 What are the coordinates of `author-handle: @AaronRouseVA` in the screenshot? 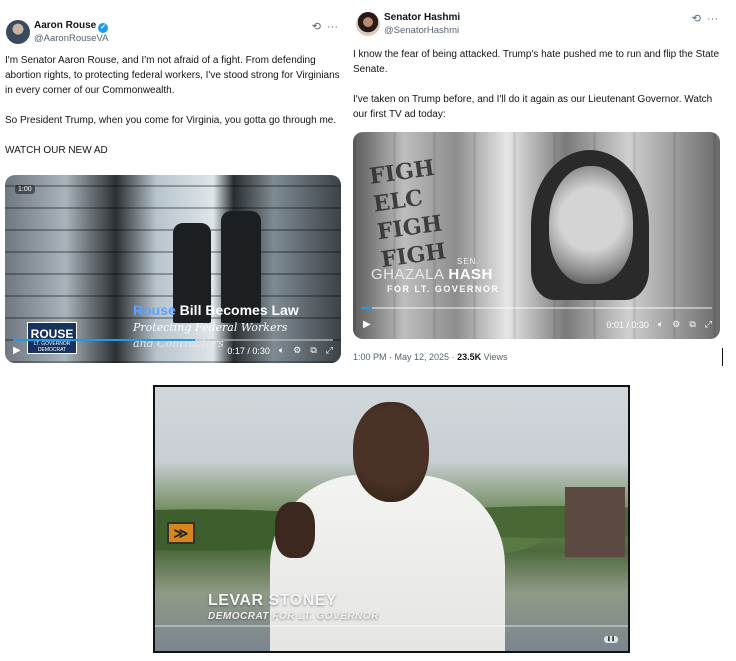 It's located at (71, 38).